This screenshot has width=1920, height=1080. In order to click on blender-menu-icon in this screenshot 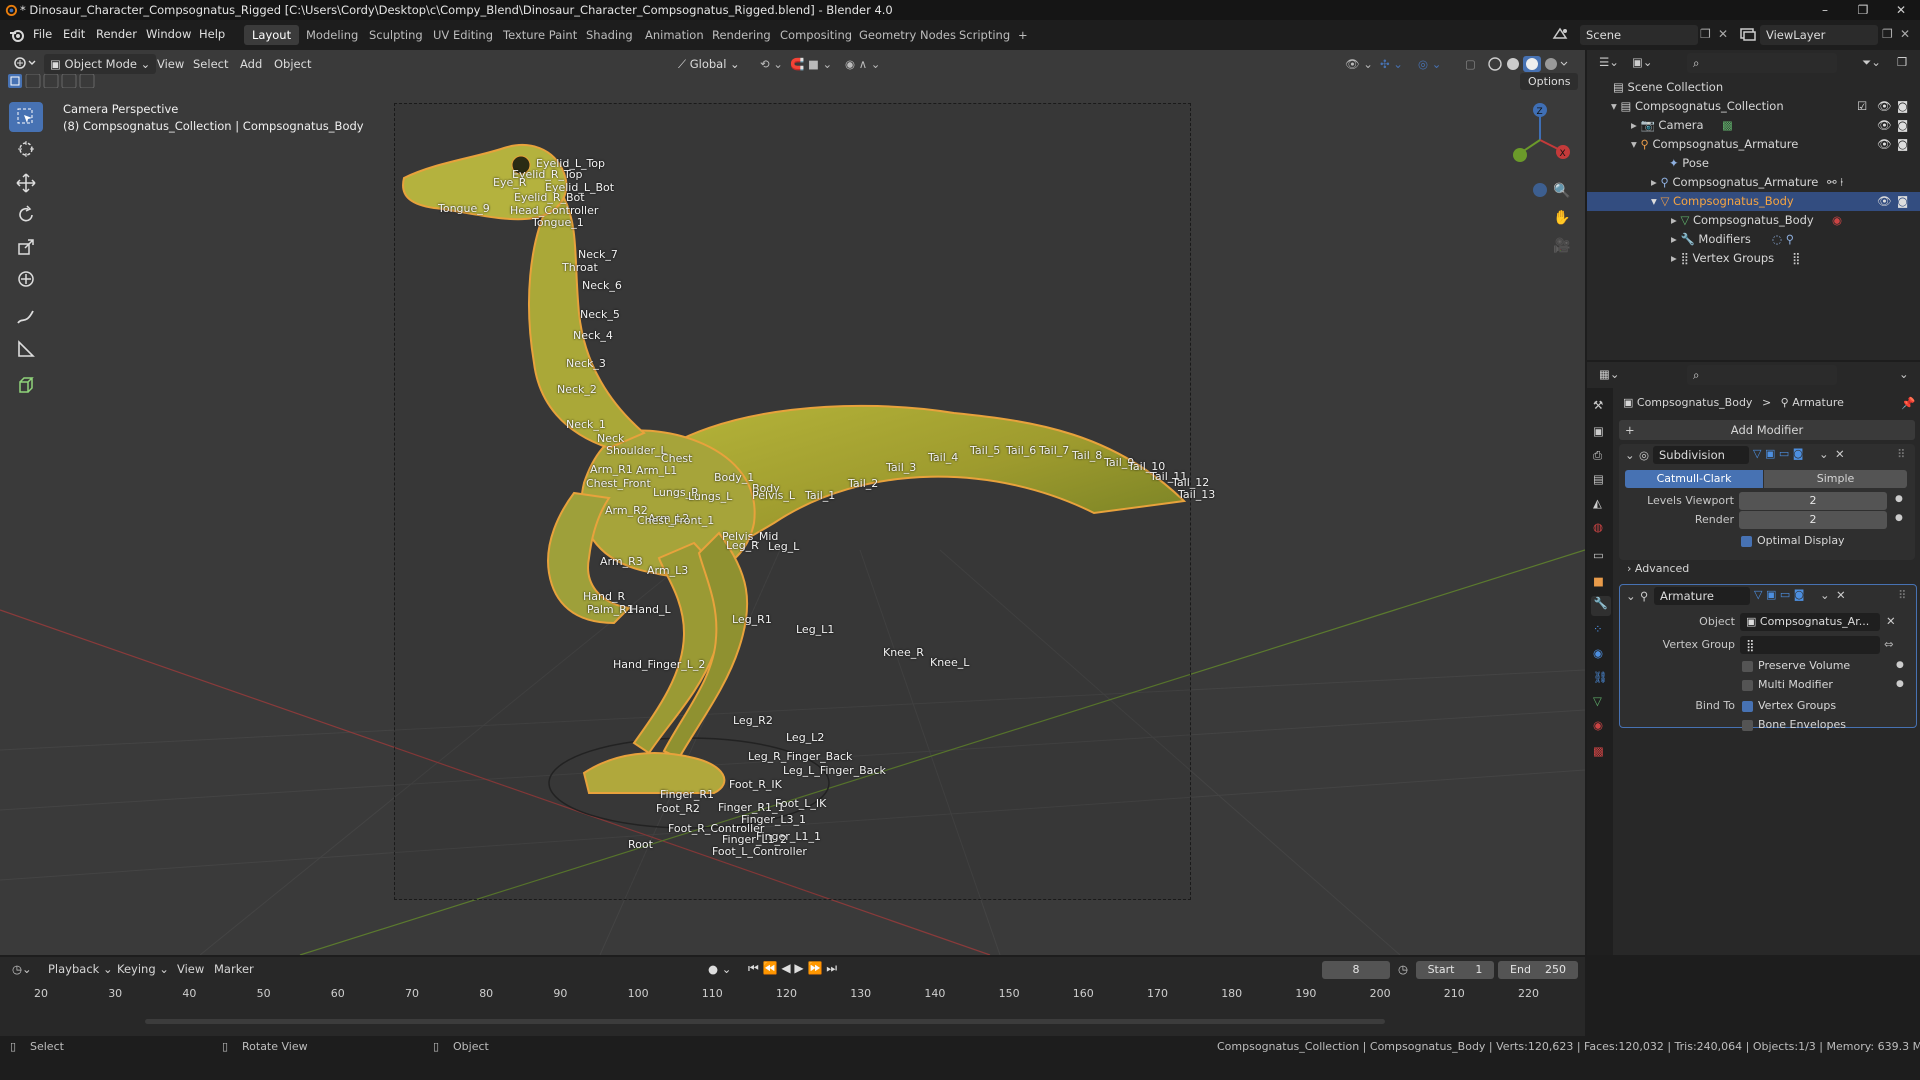, I will do `click(17, 35)`.